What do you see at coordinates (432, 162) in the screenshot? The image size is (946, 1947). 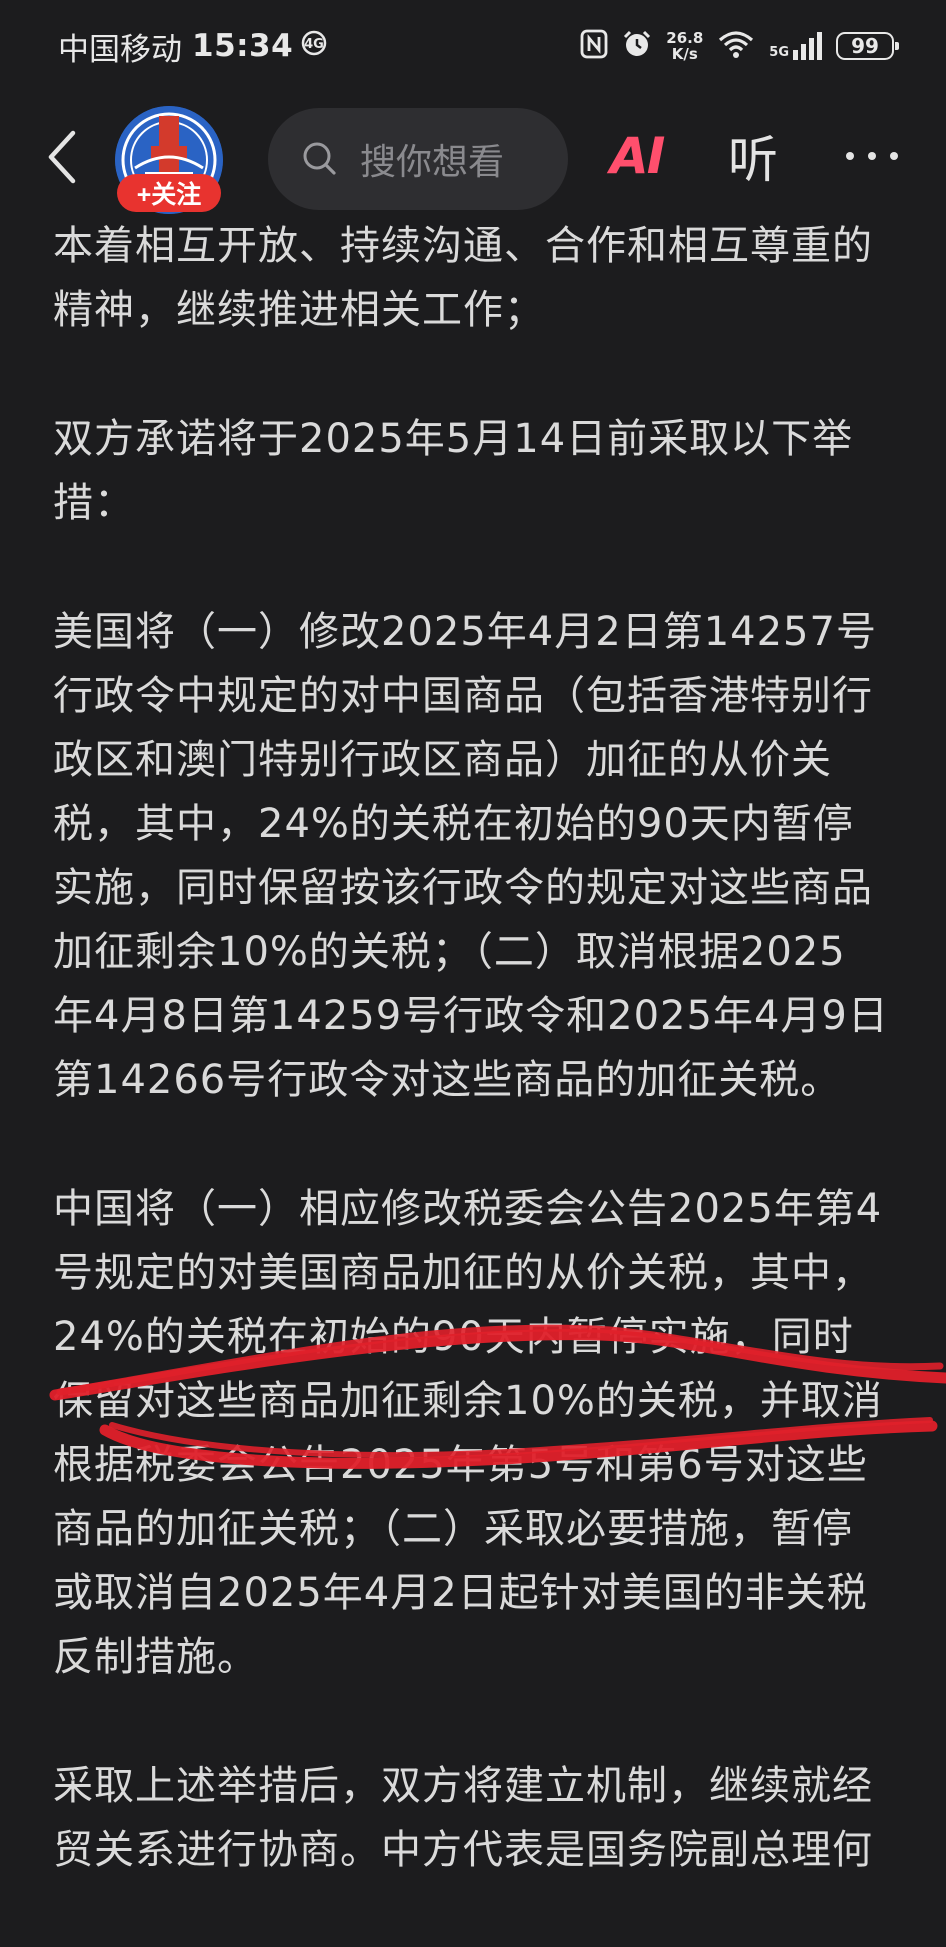 I see `search-placeholder: 搜你想看` at bounding box center [432, 162].